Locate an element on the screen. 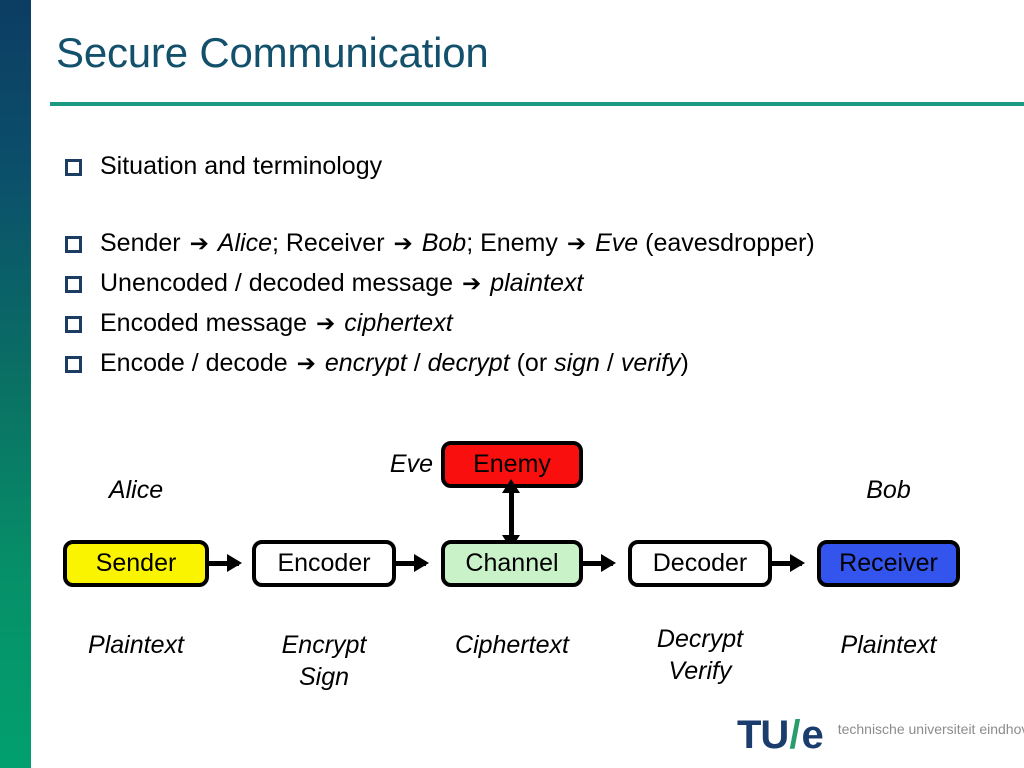 This screenshot has width=1024, height=768. bullet-item-situation: Situation and terminology is located at coordinates (530, 166).